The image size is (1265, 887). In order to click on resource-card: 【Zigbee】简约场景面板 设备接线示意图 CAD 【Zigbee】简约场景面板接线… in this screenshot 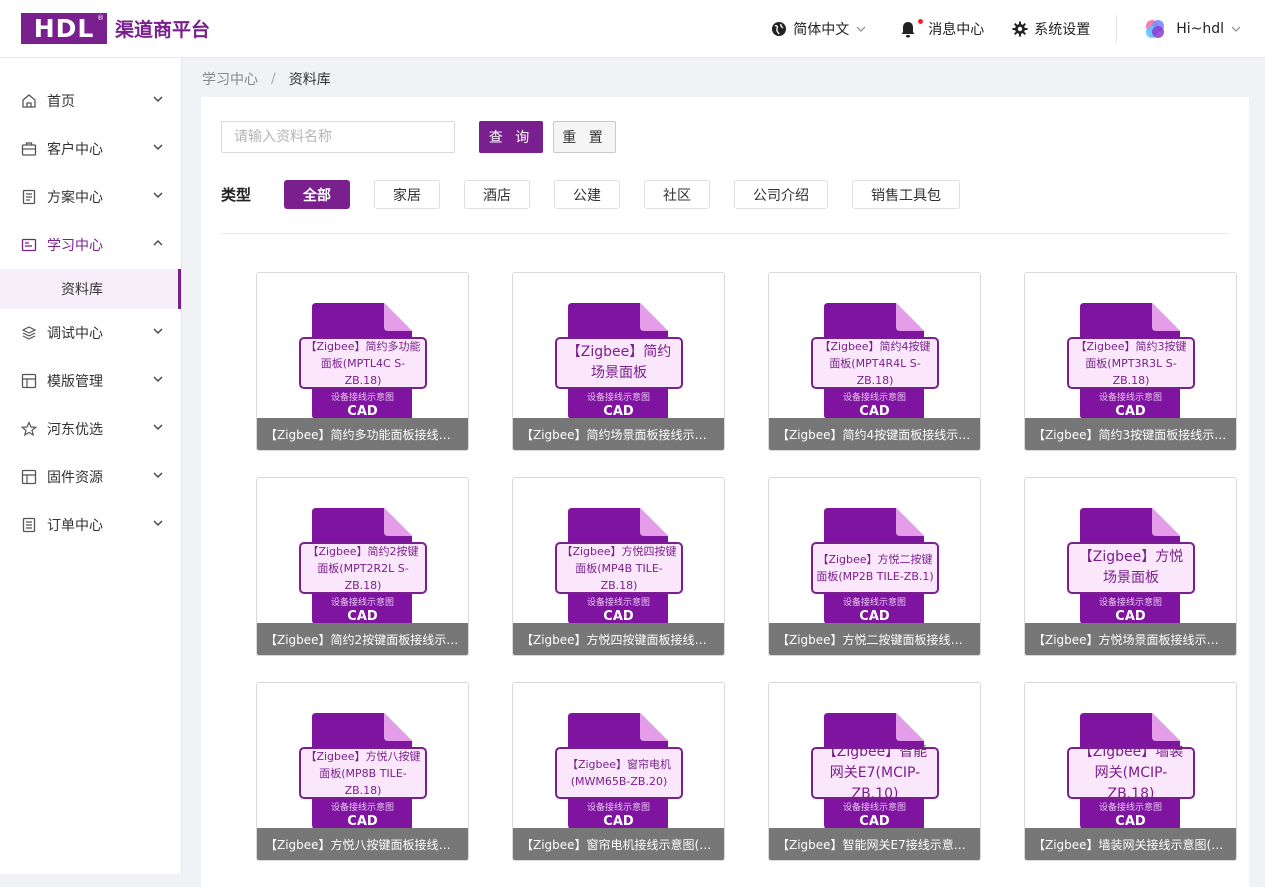, I will do `click(618, 361)`.